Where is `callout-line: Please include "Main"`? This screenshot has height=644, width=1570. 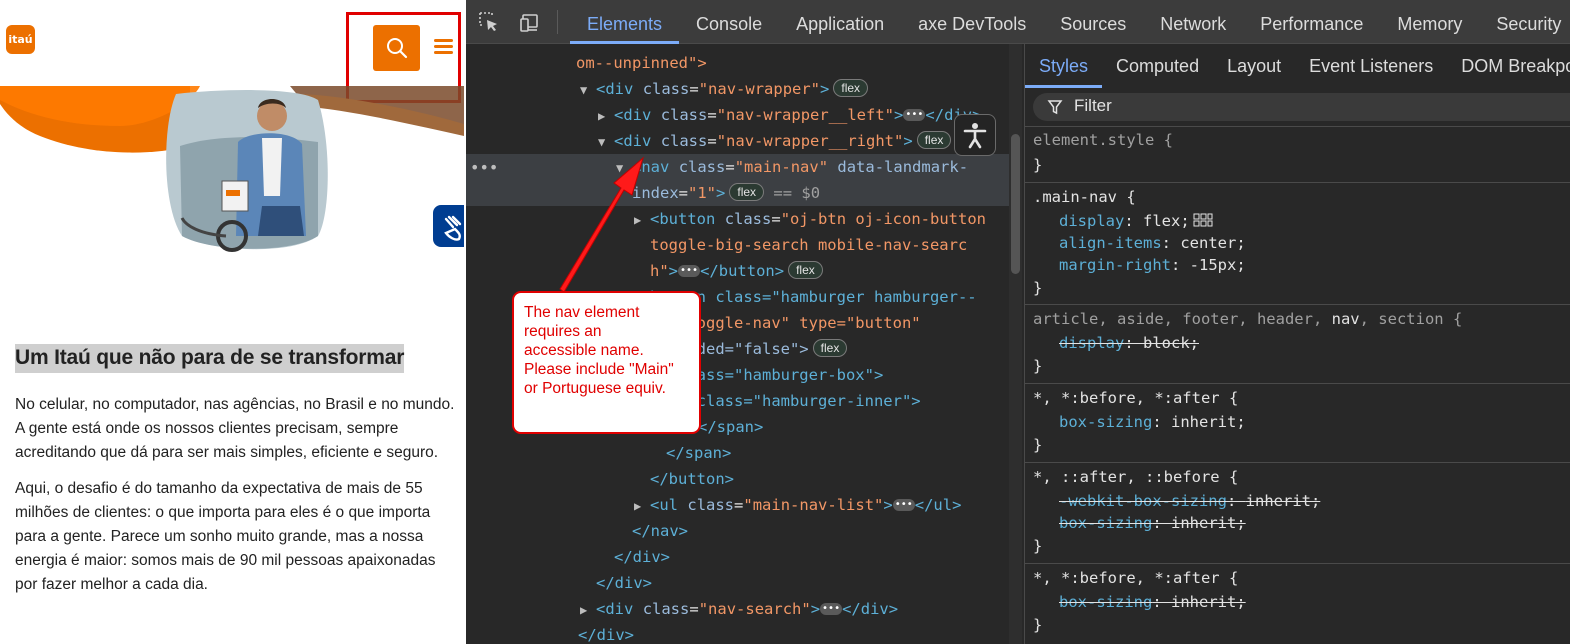 callout-line: Please include "Main" is located at coordinates (599, 369).